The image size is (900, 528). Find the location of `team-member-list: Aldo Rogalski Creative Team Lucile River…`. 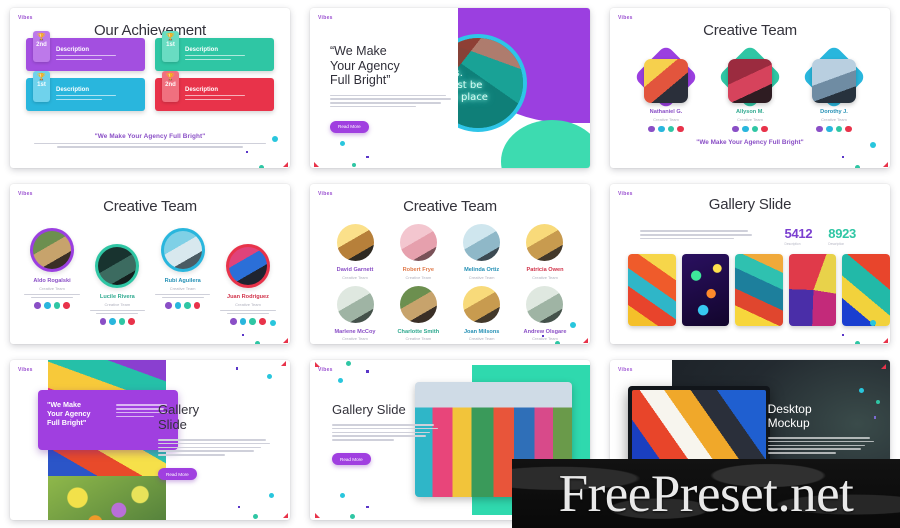

team-member-list: Aldo Rogalski Creative Team Lucile River… is located at coordinates (150, 276).